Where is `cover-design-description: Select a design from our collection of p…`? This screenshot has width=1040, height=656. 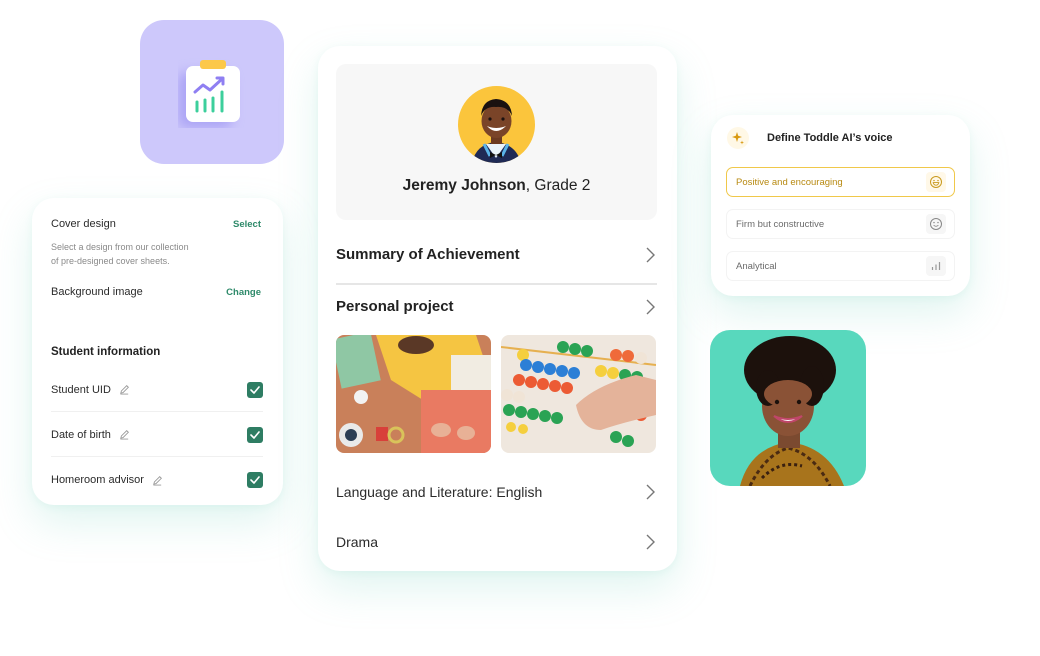 cover-design-description: Select a design from our collection of p… is located at coordinates (120, 254).